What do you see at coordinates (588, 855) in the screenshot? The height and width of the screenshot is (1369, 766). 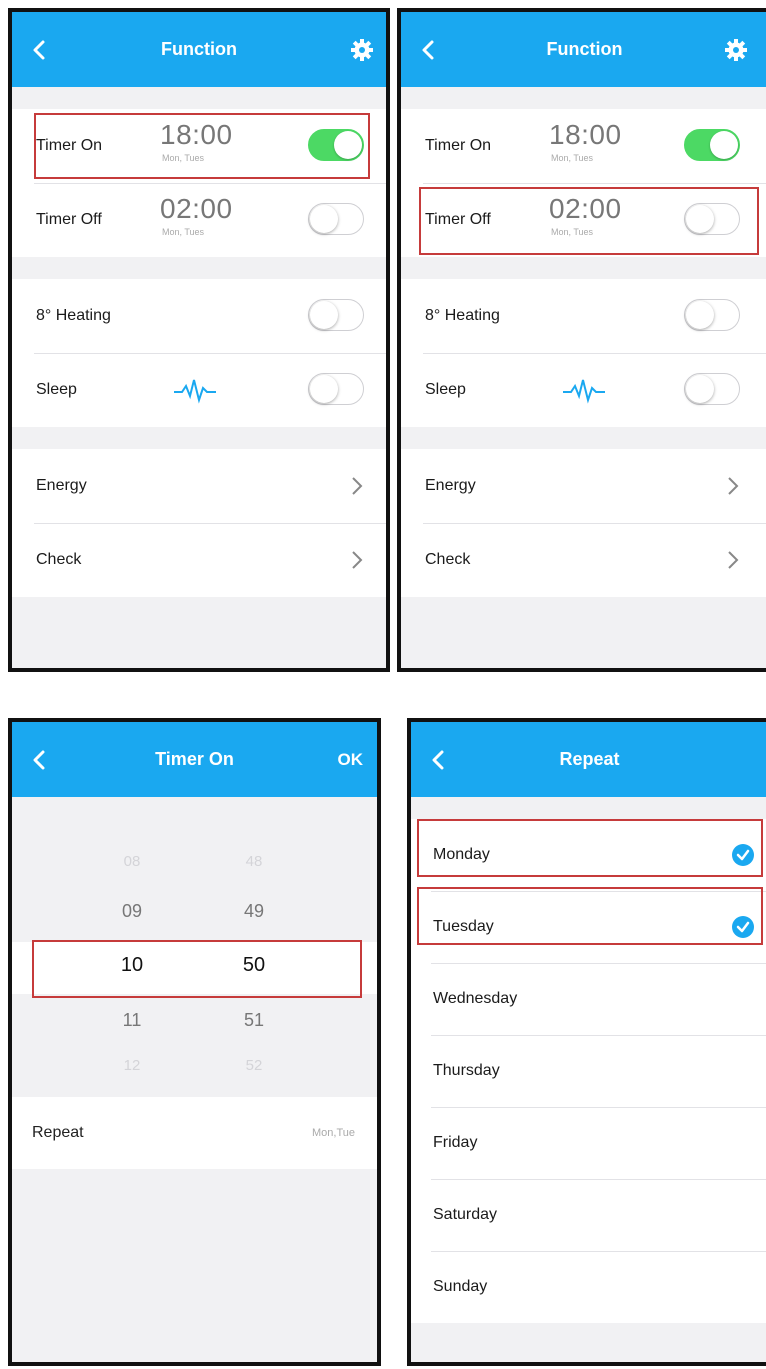 I see `day-monday: Monday` at bounding box center [588, 855].